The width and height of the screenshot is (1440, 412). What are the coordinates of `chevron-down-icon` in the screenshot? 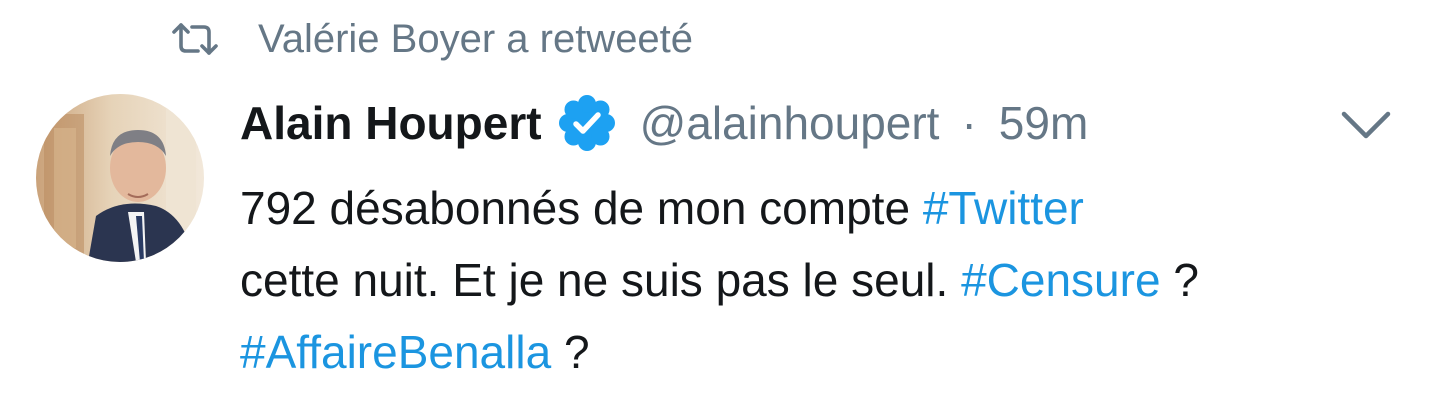 It's located at (1366, 124).